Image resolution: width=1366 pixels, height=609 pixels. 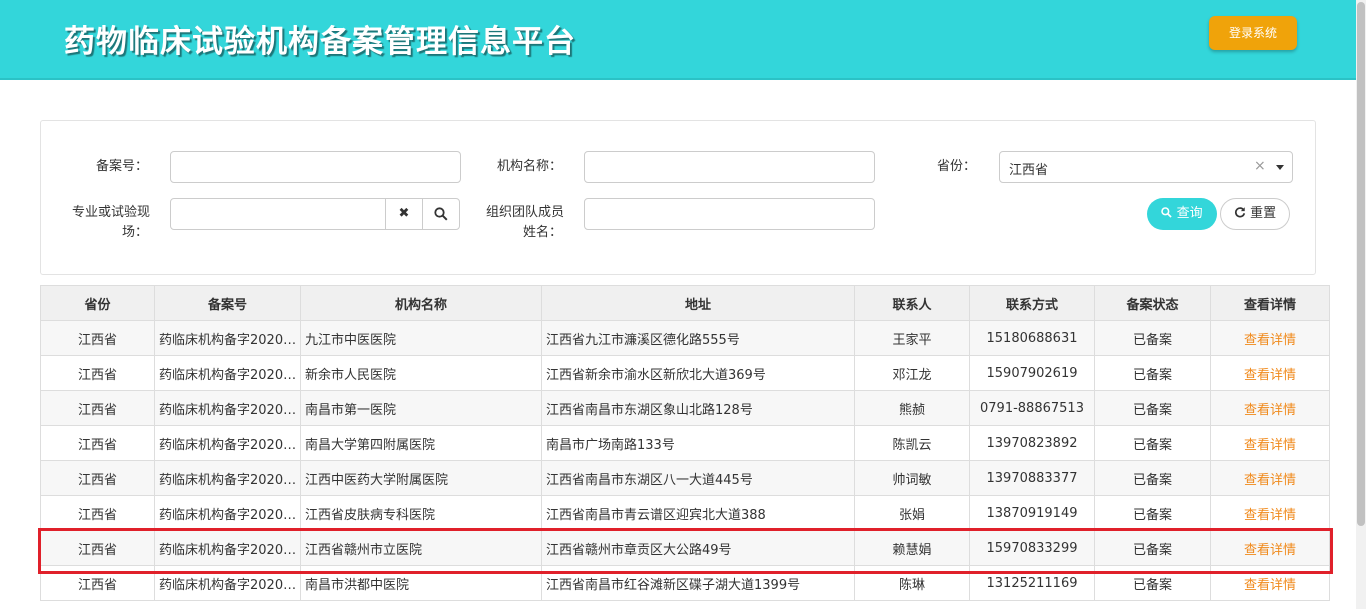 I want to click on cell-phone: 13125211169, so click(x=1032, y=583).